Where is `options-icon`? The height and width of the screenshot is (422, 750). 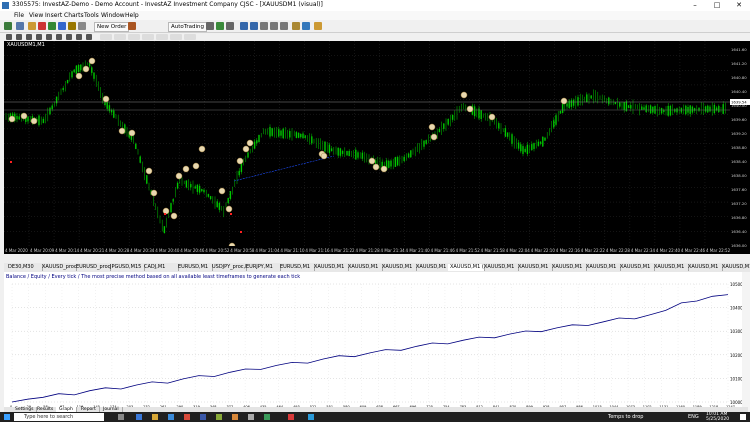
options-icon is located at coordinates (82, 26).